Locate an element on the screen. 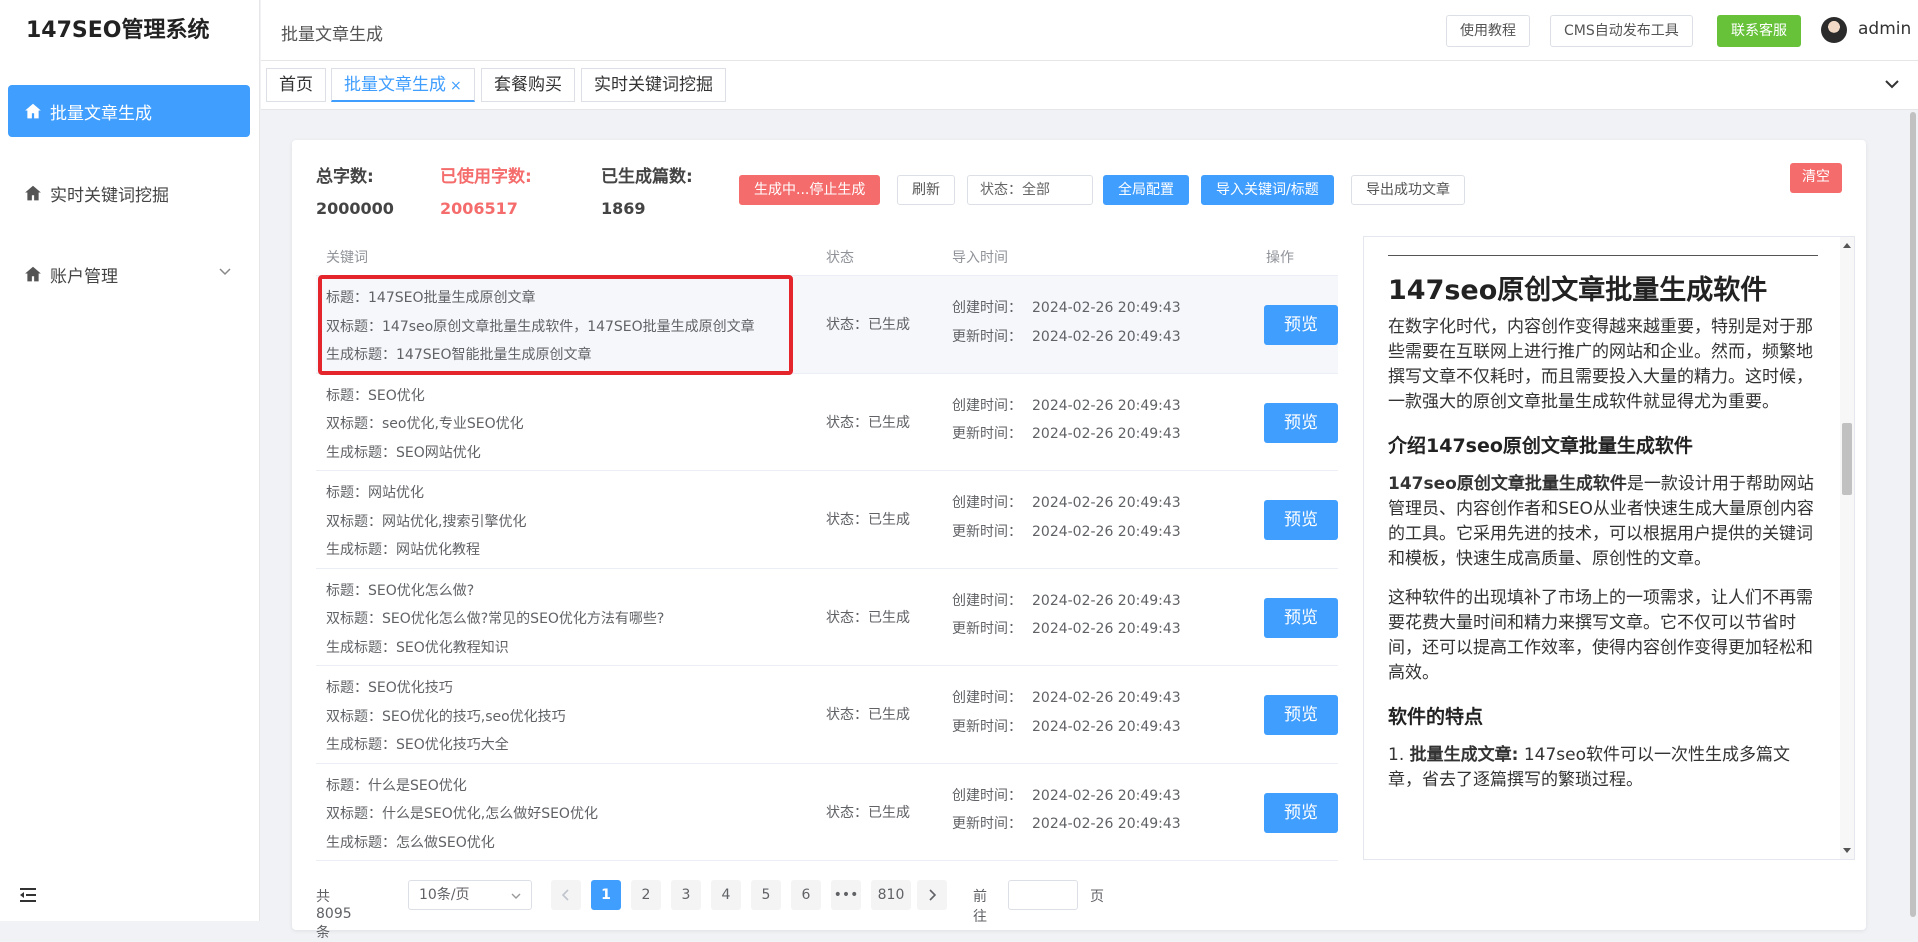  refresh-button: 刷新 is located at coordinates (926, 190).